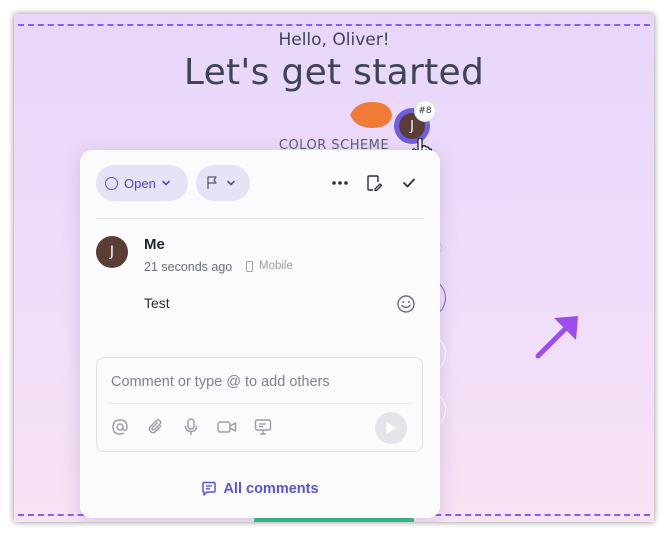 This screenshot has width=669, height=536. I want to click on mobile-phone-icon, so click(249, 266).